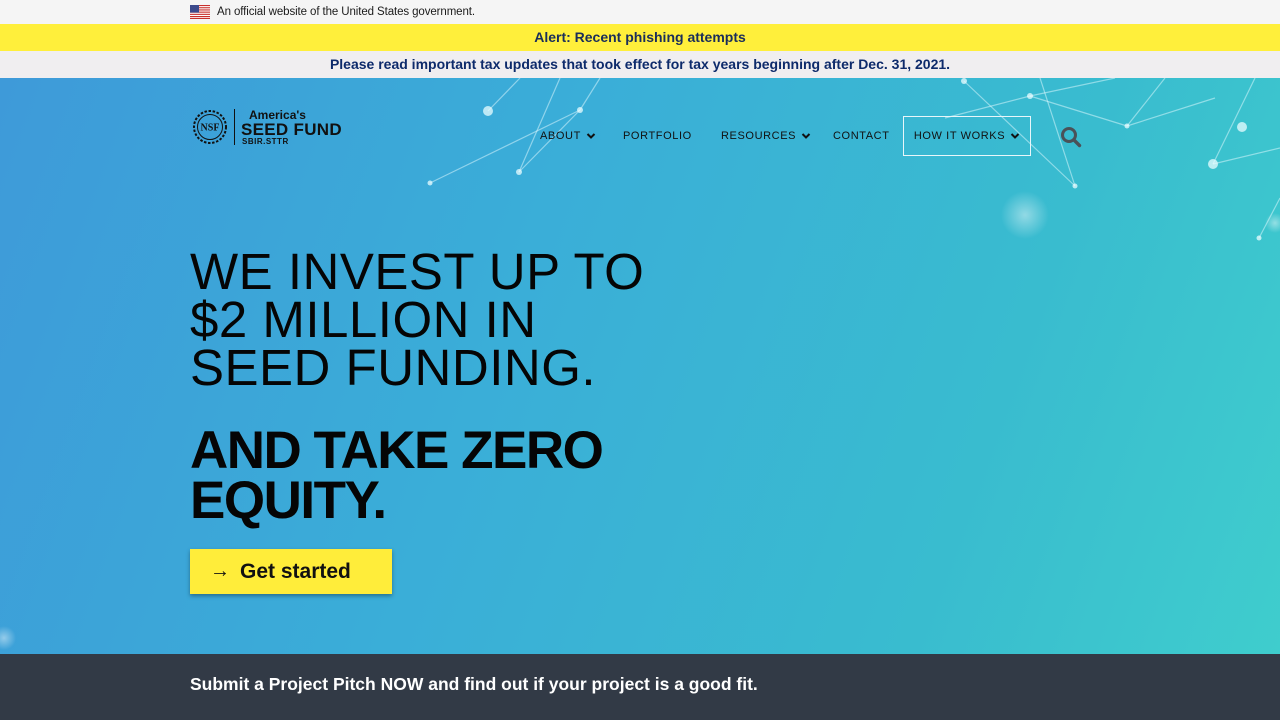  I want to click on logo-divider, so click(234, 127).